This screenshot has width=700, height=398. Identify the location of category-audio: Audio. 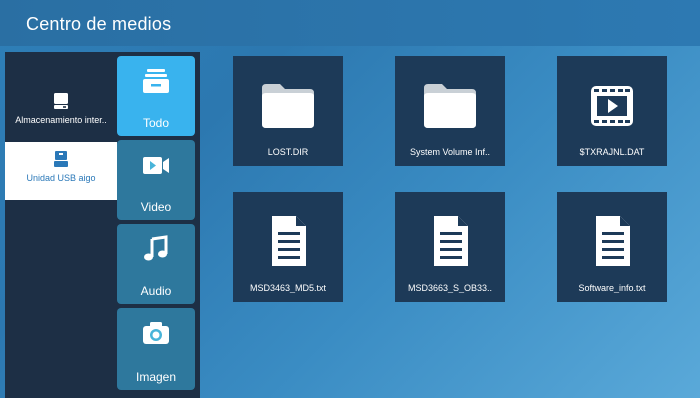
(156, 264).